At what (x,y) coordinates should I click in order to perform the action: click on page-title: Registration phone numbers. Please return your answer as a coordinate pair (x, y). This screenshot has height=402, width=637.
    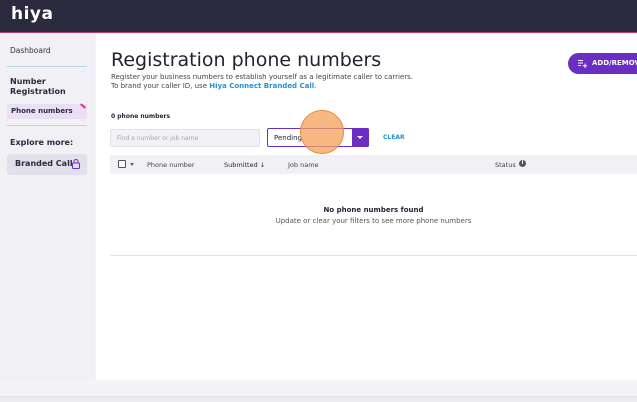
    Looking at the image, I should click on (246, 60).